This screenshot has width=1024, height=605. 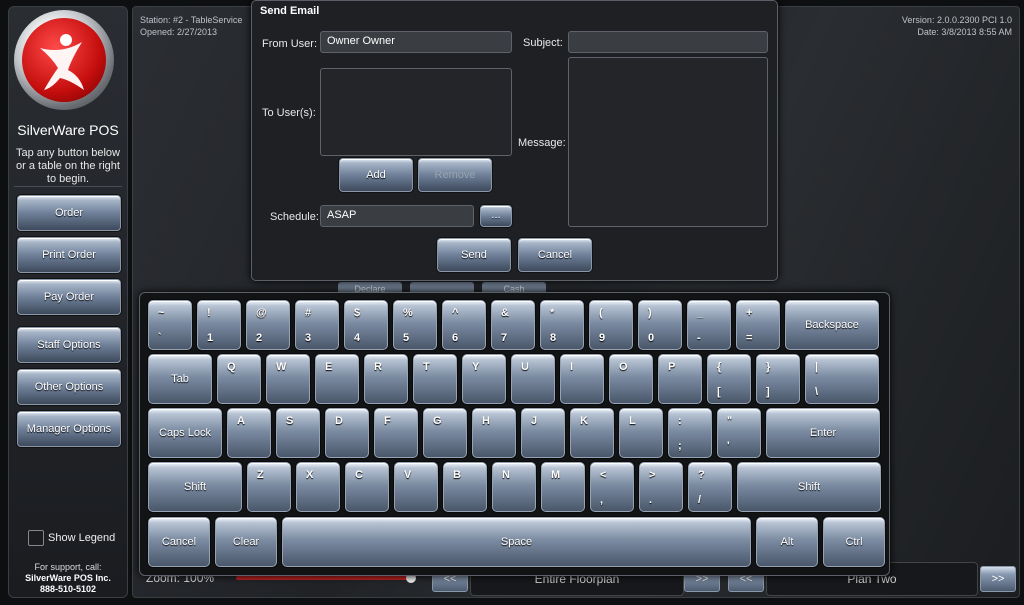 I want to click on key-secondary-label: 6, so click(x=455, y=338).